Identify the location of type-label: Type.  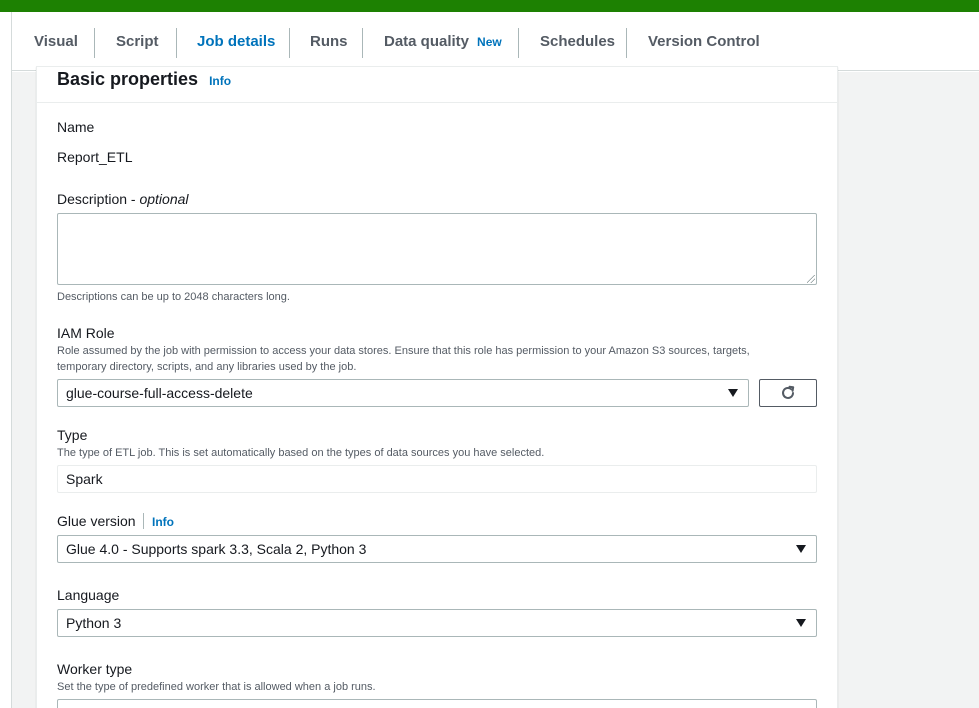
(72, 435).